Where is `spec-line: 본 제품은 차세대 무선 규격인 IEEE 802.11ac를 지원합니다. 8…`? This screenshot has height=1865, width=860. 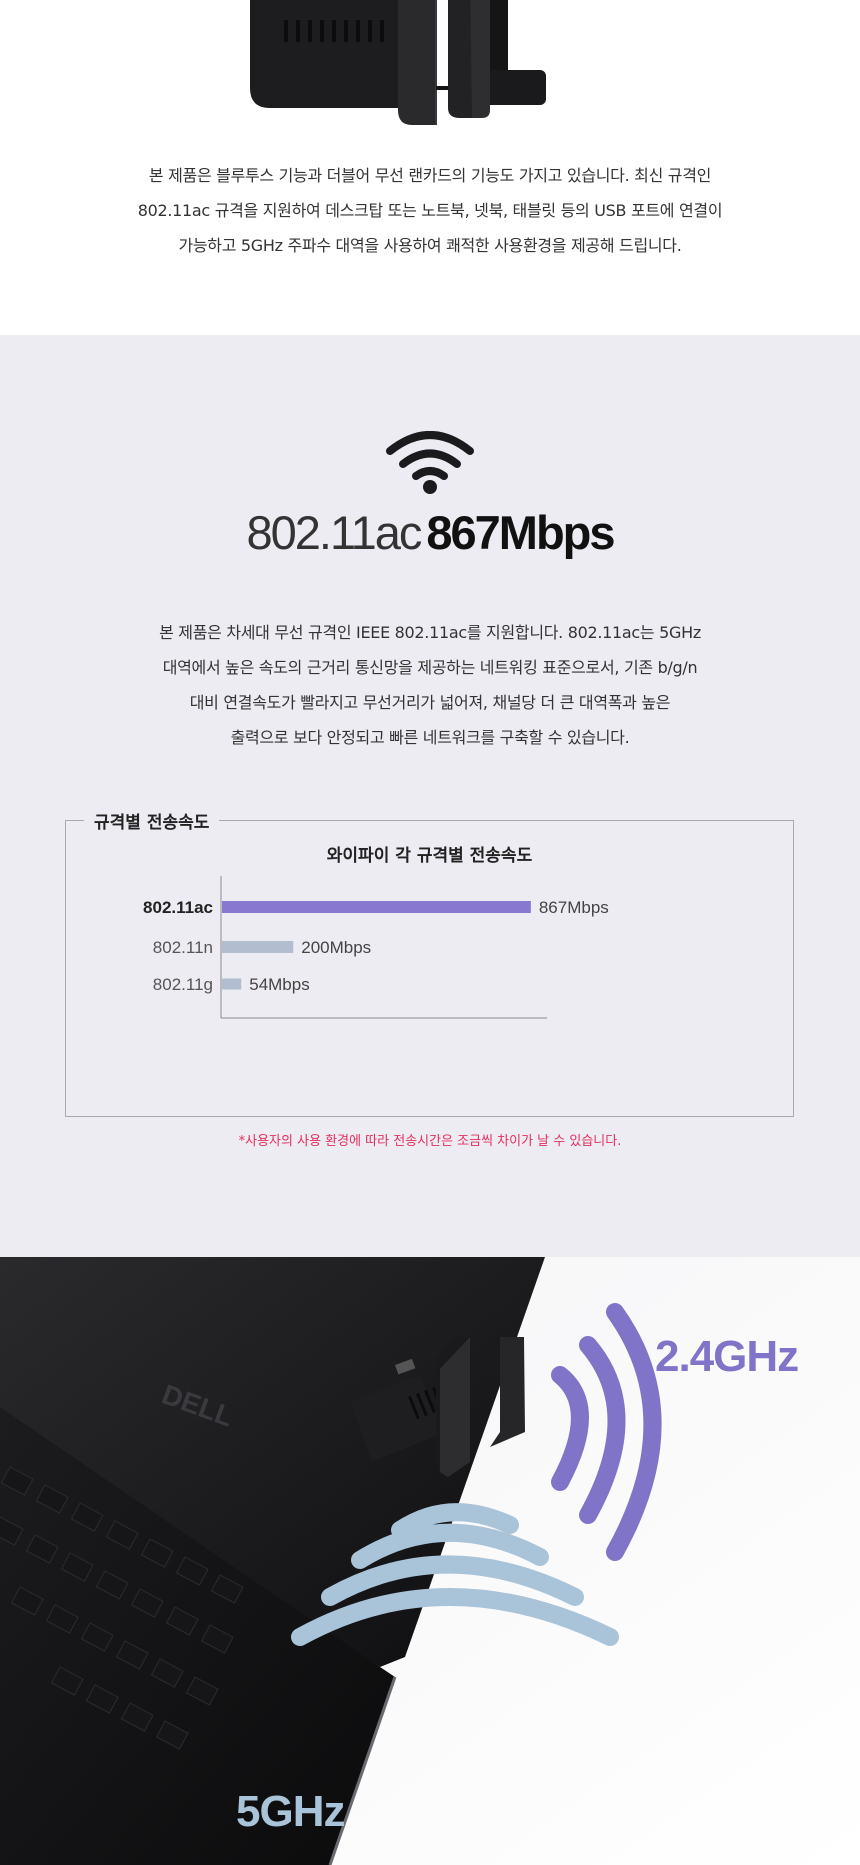 spec-line: 본 제품은 차세대 무선 규격인 IEEE 802.11ac를 지원합니다. 8… is located at coordinates (430, 632).